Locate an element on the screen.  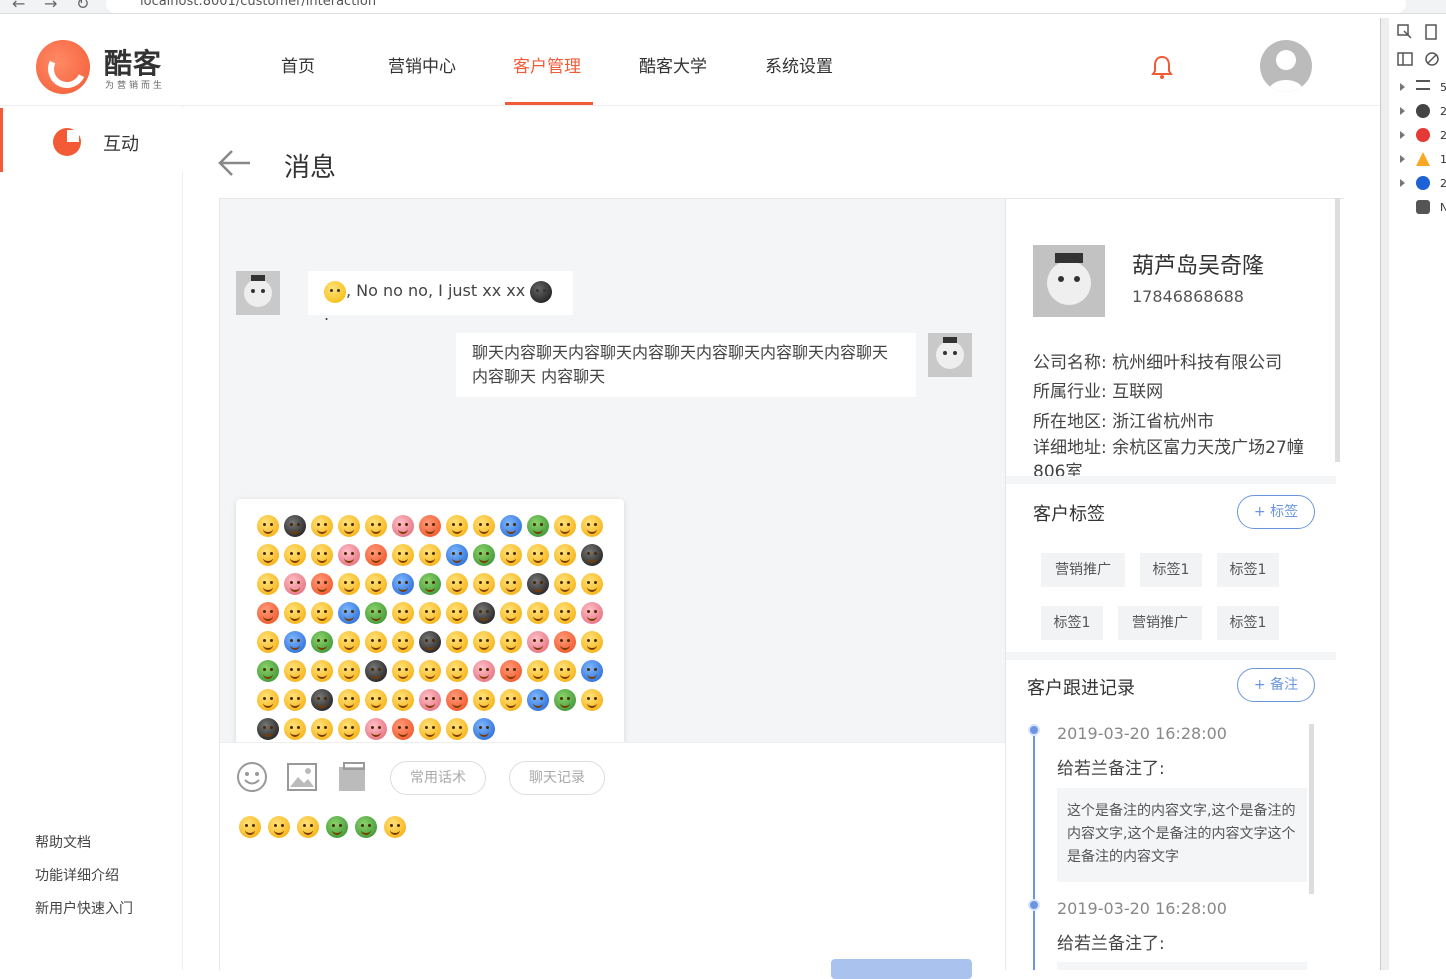
folder-icon is located at coordinates (352, 777).